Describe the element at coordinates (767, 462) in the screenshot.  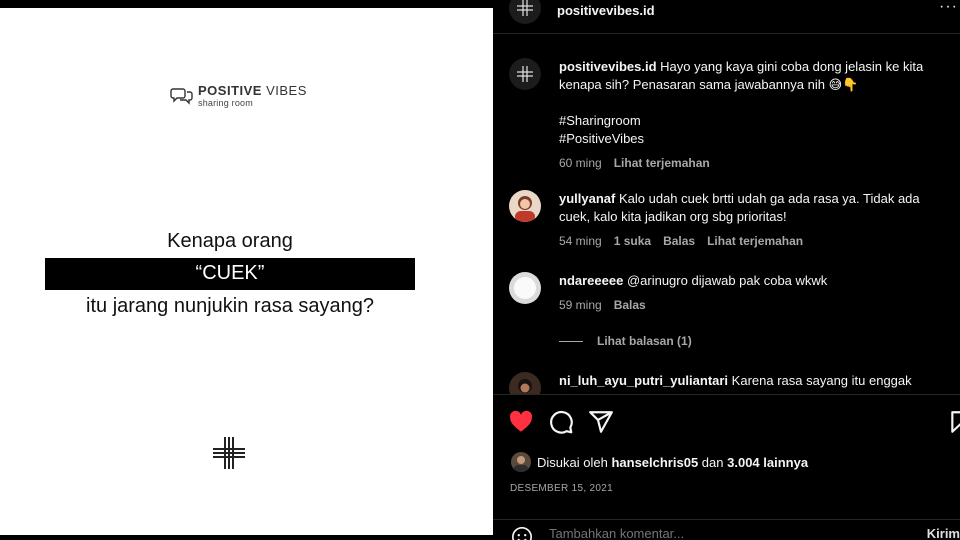
I see `likes-count-link: 3.004 lainnya` at that location.